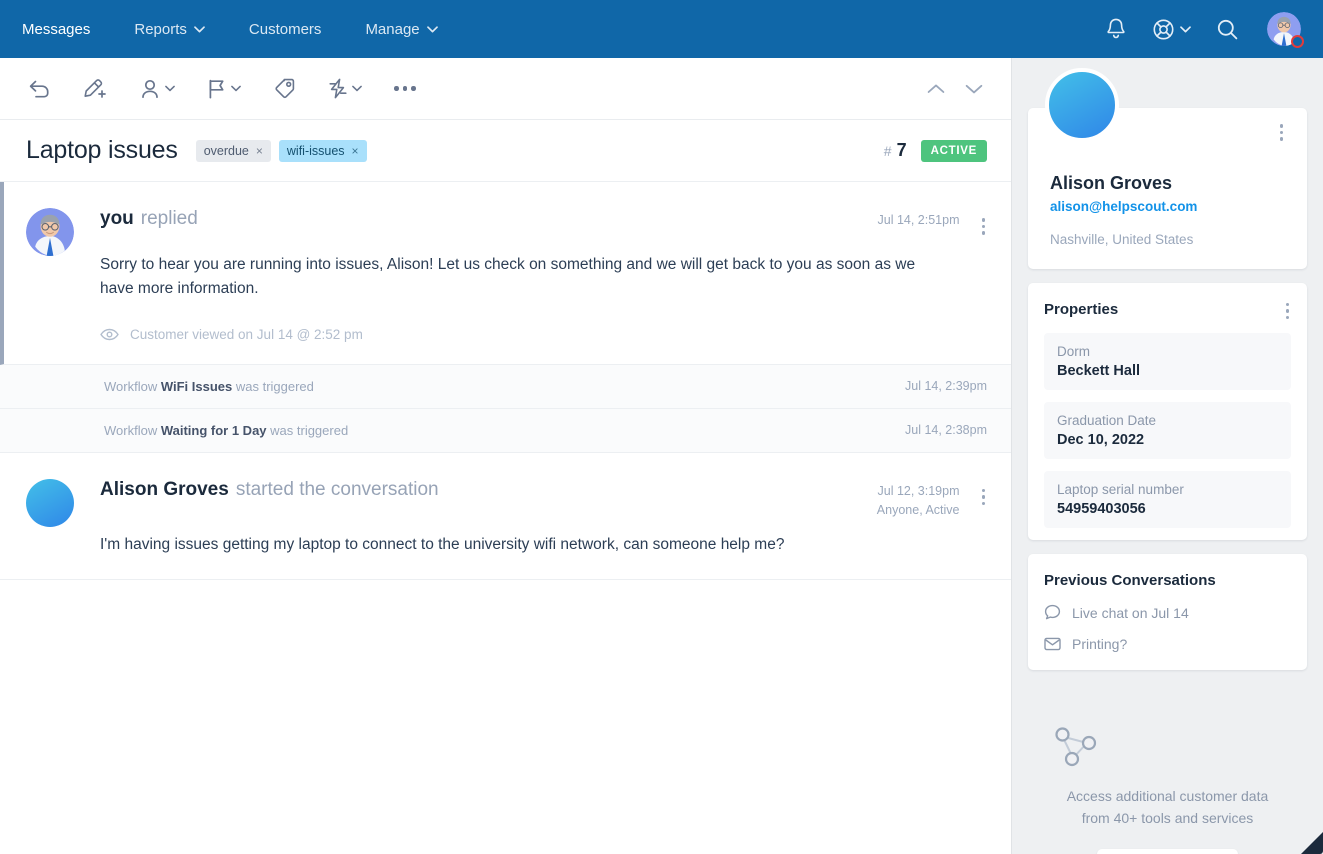 Image resolution: width=1323 pixels, height=854 pixels. What do you see at coordinates (936, 89) in the screenshot?
I see `previous-conversation-button` at bounding box center [936, 89].